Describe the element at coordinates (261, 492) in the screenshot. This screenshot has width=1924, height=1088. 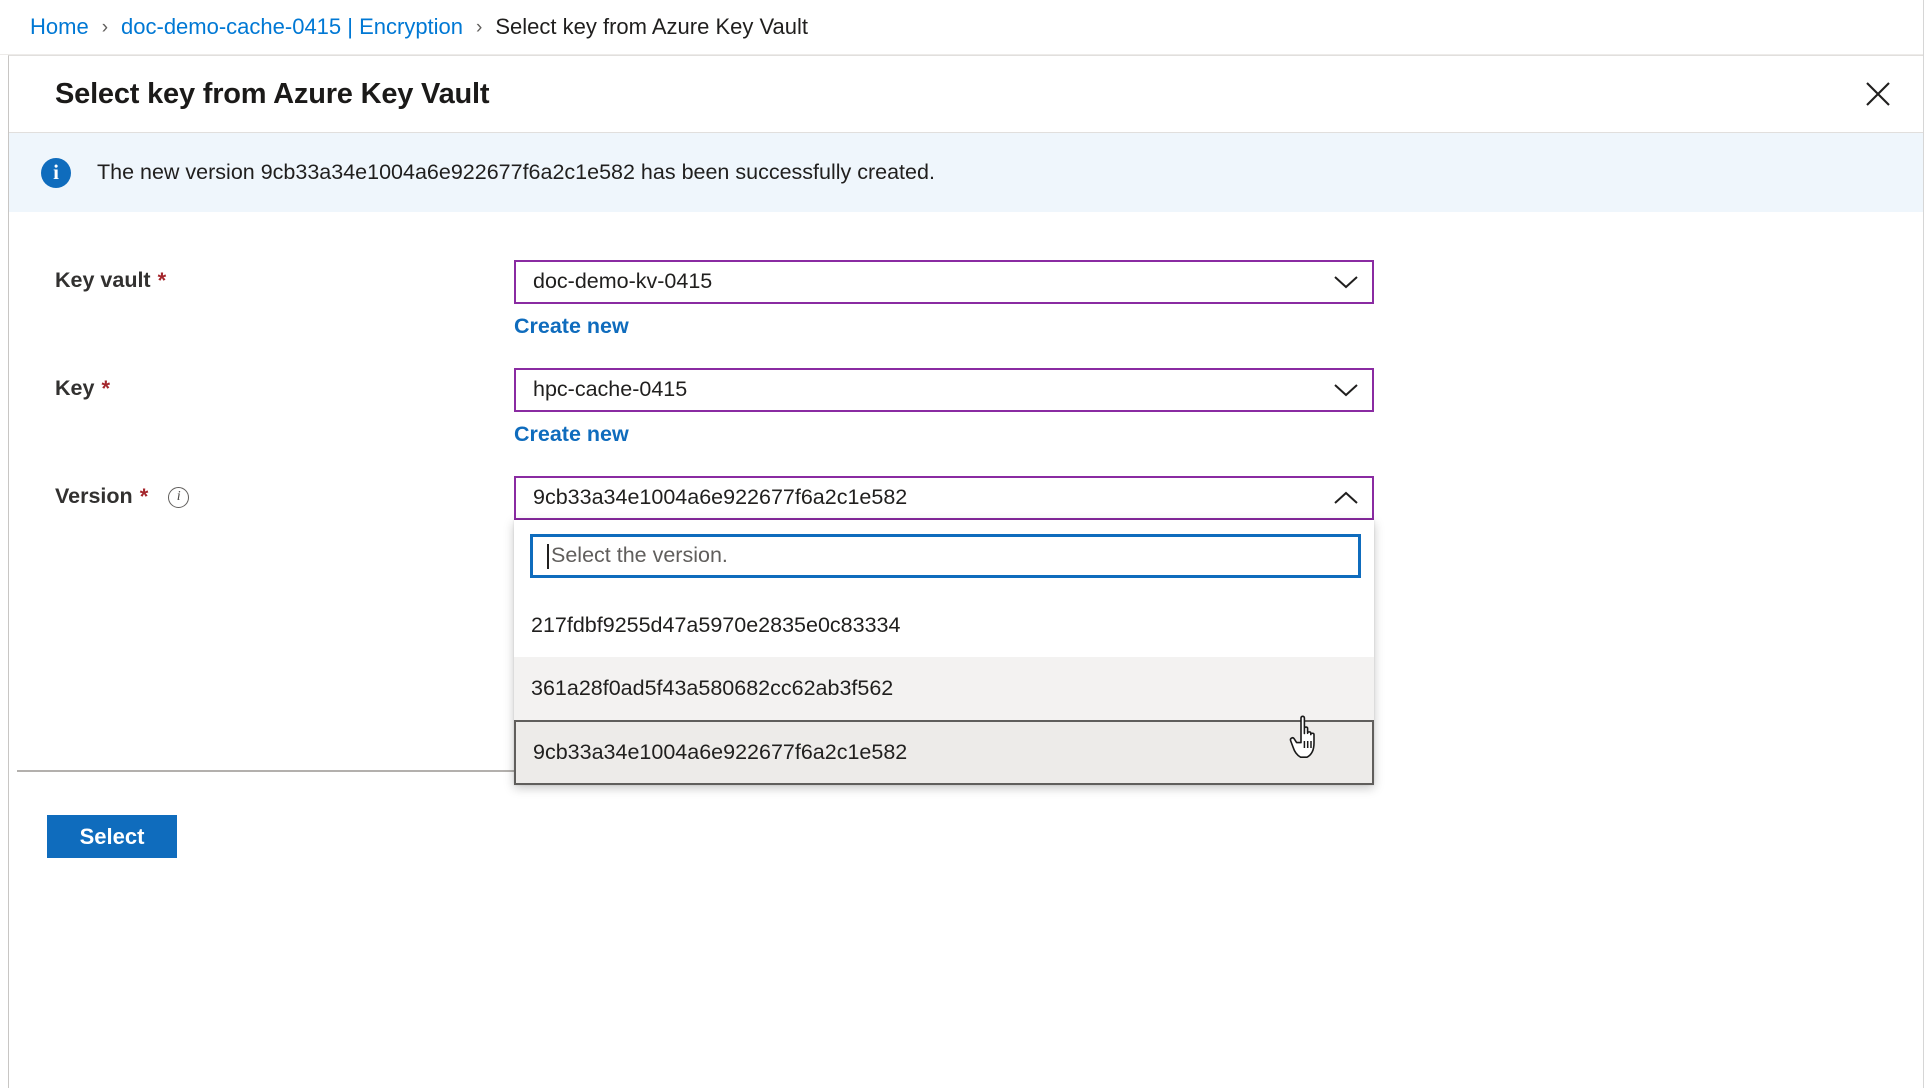
I see `version-label: Version * i` at that location.